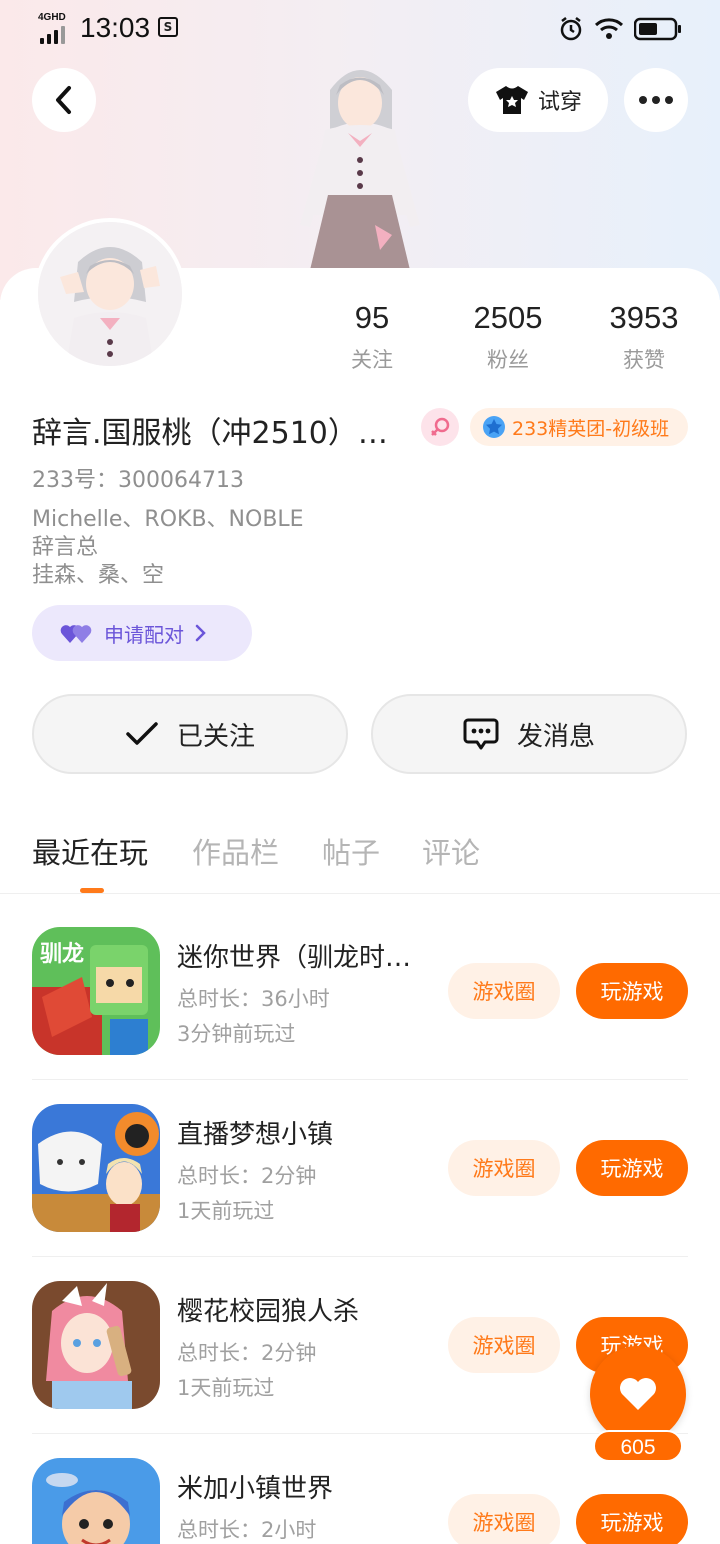 The width and height of the screenshot is (720, 1544). I want to click on back-button, so click(64, 100).